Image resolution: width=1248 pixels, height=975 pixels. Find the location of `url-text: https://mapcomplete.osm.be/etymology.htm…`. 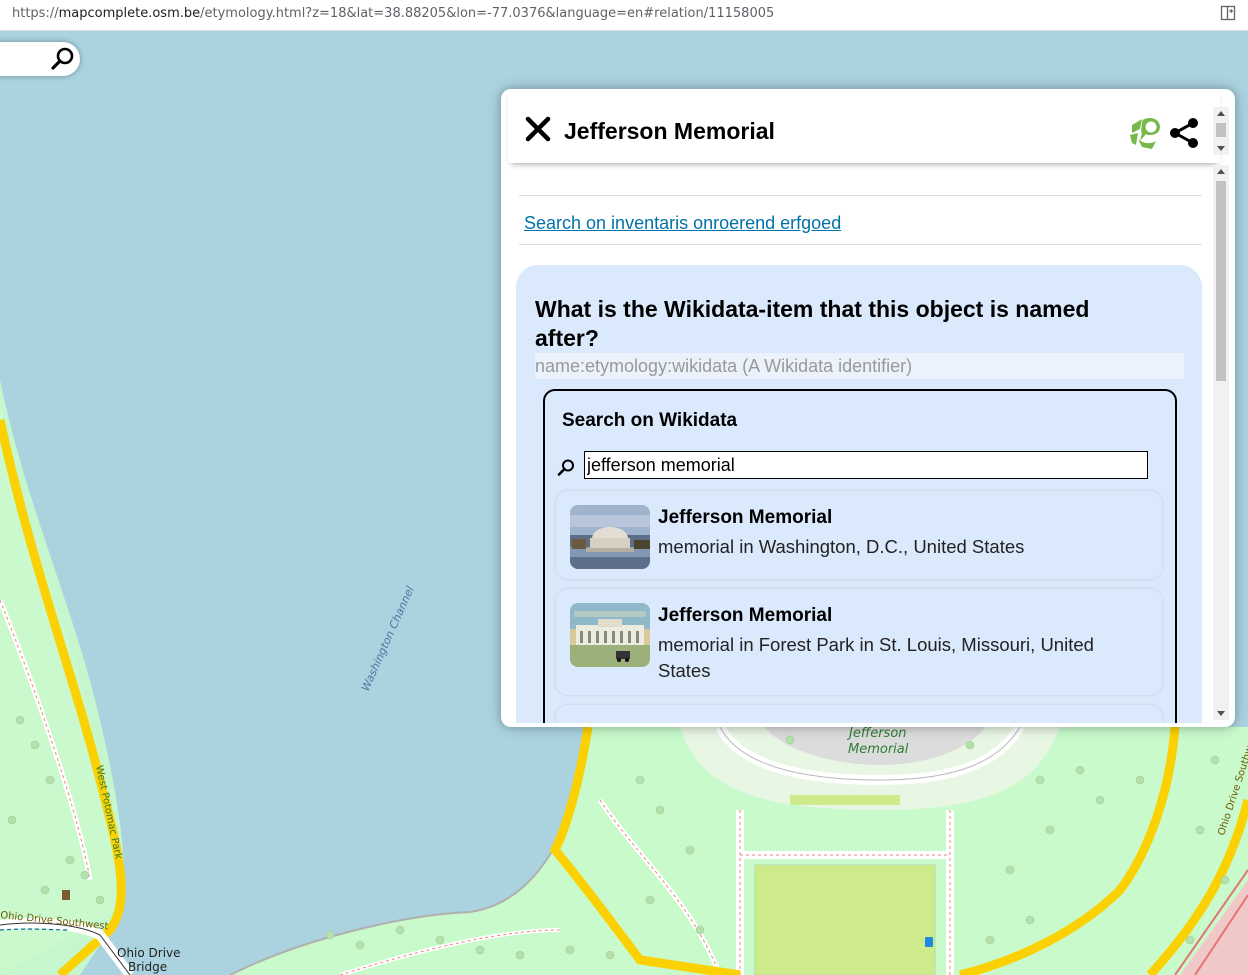

url-text: https://mapcomplete.osm.be/etymology.htm… is located at coordinates (393, 13).